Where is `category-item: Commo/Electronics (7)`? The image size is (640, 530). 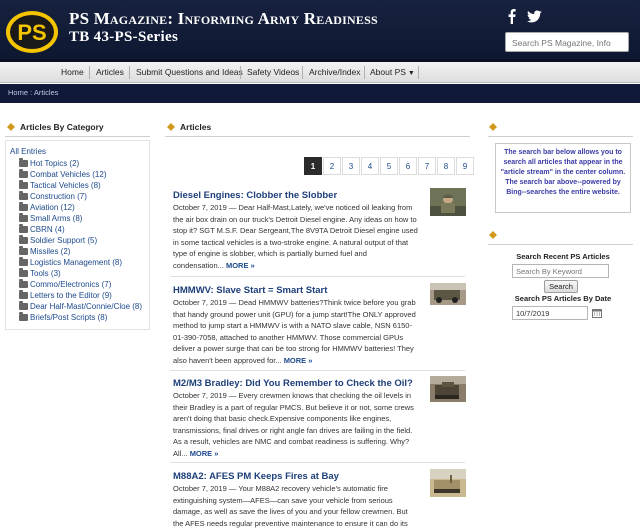
category-item: Commo/Electronics (7) is located at coordinates (65, 284).